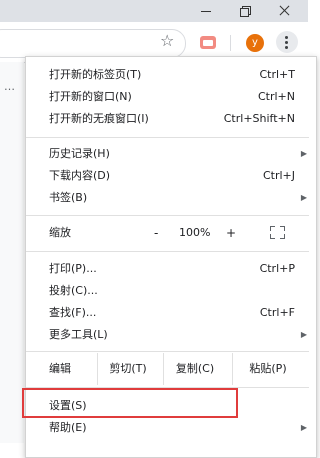 This screenshot has width=320, height=458. I want to click on zoom-out-button: -, so click(156, 233).